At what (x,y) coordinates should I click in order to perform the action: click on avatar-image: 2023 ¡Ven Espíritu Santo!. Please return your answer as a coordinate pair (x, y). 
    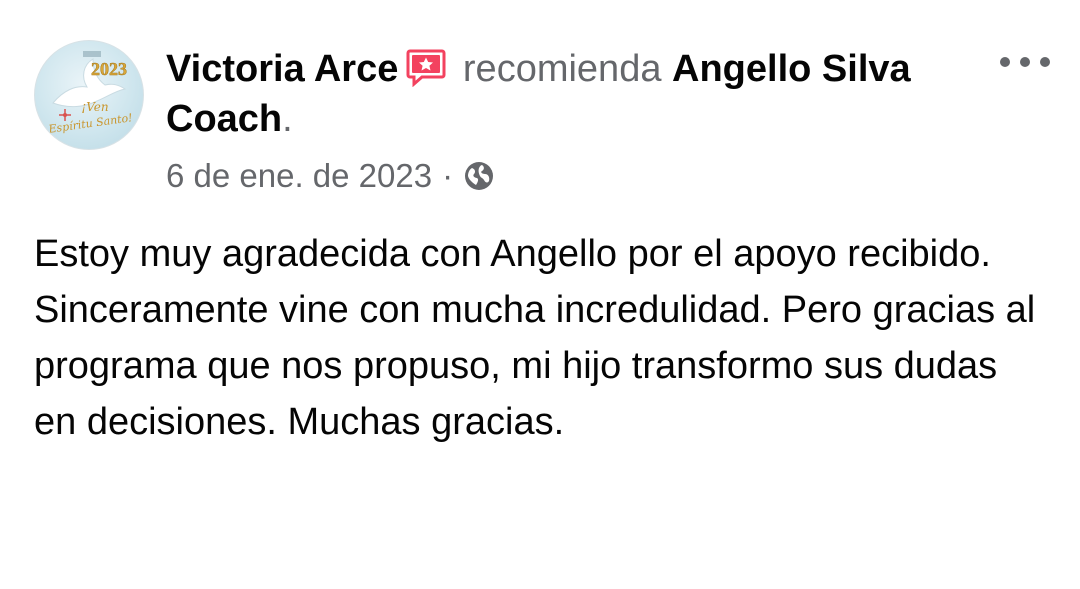
    Looking at the image, I should click on (90, 93).